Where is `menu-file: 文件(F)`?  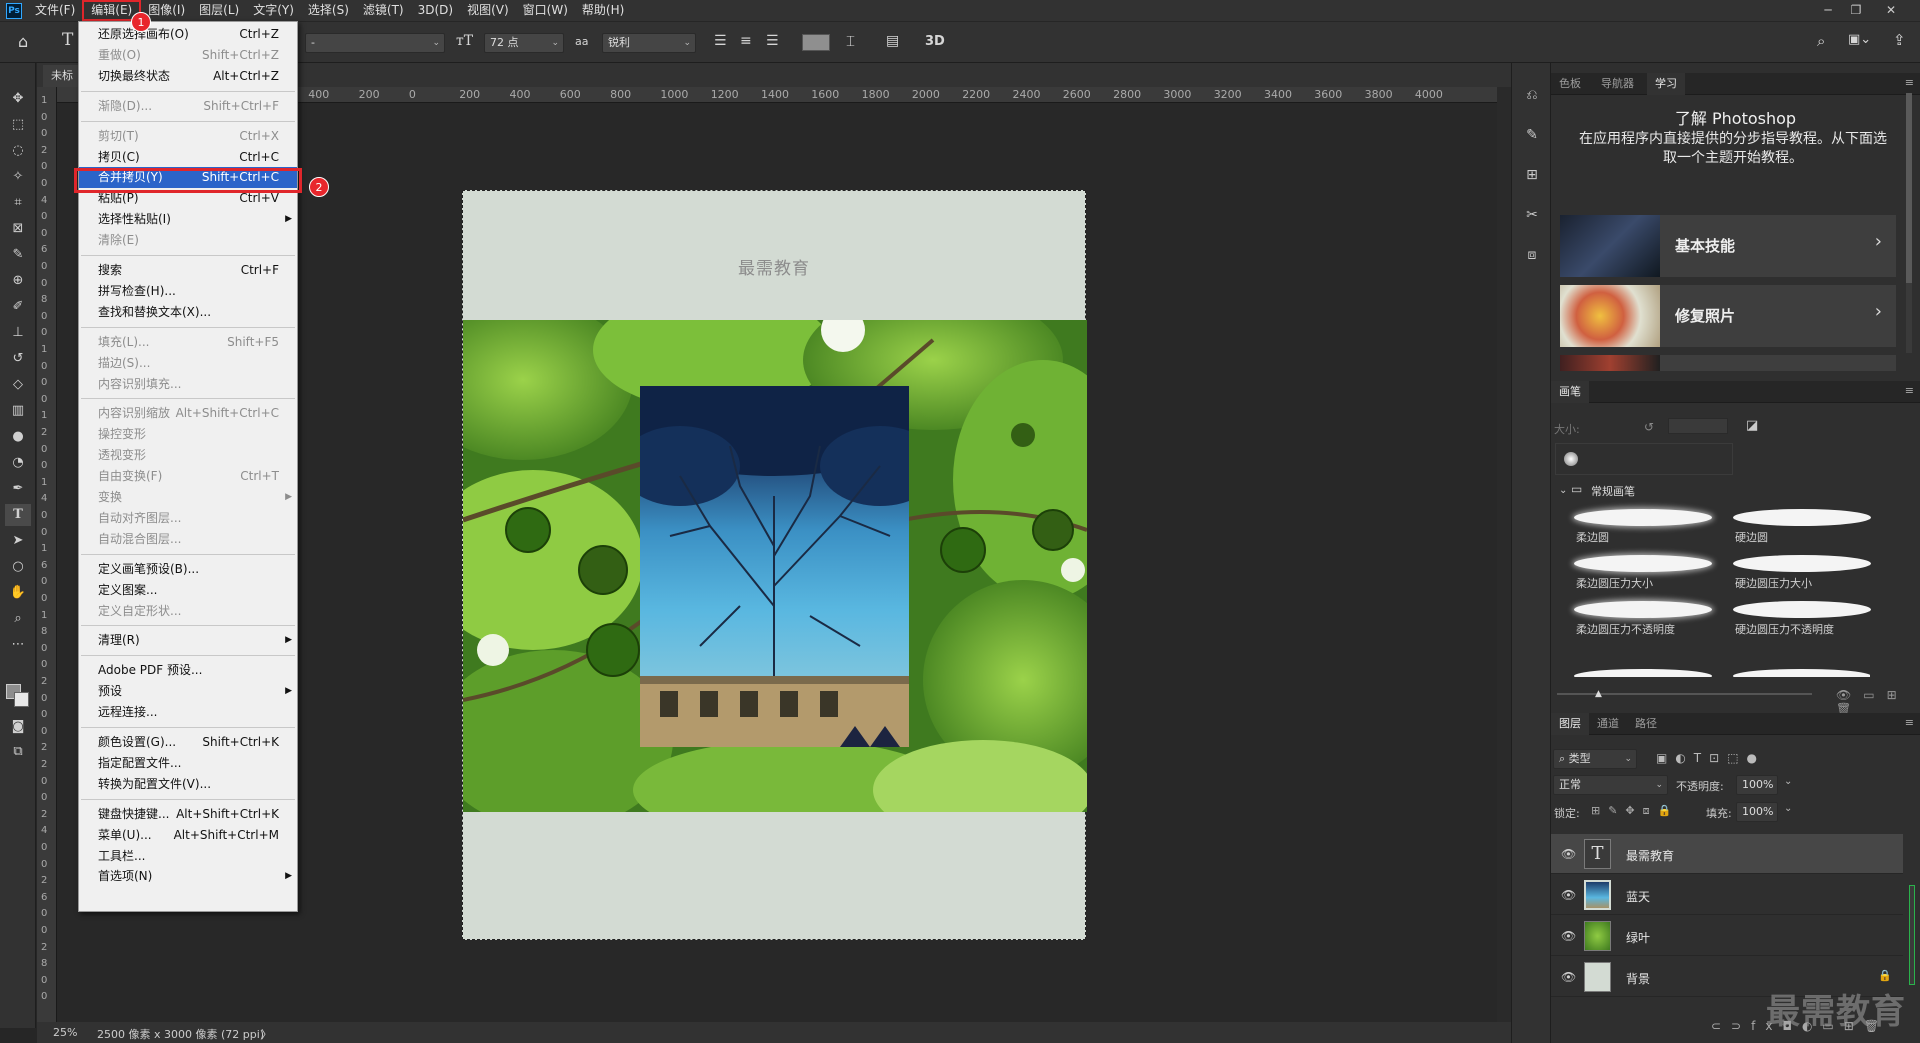
menu-file: 文件(F) is located at coordinates (55, 10).